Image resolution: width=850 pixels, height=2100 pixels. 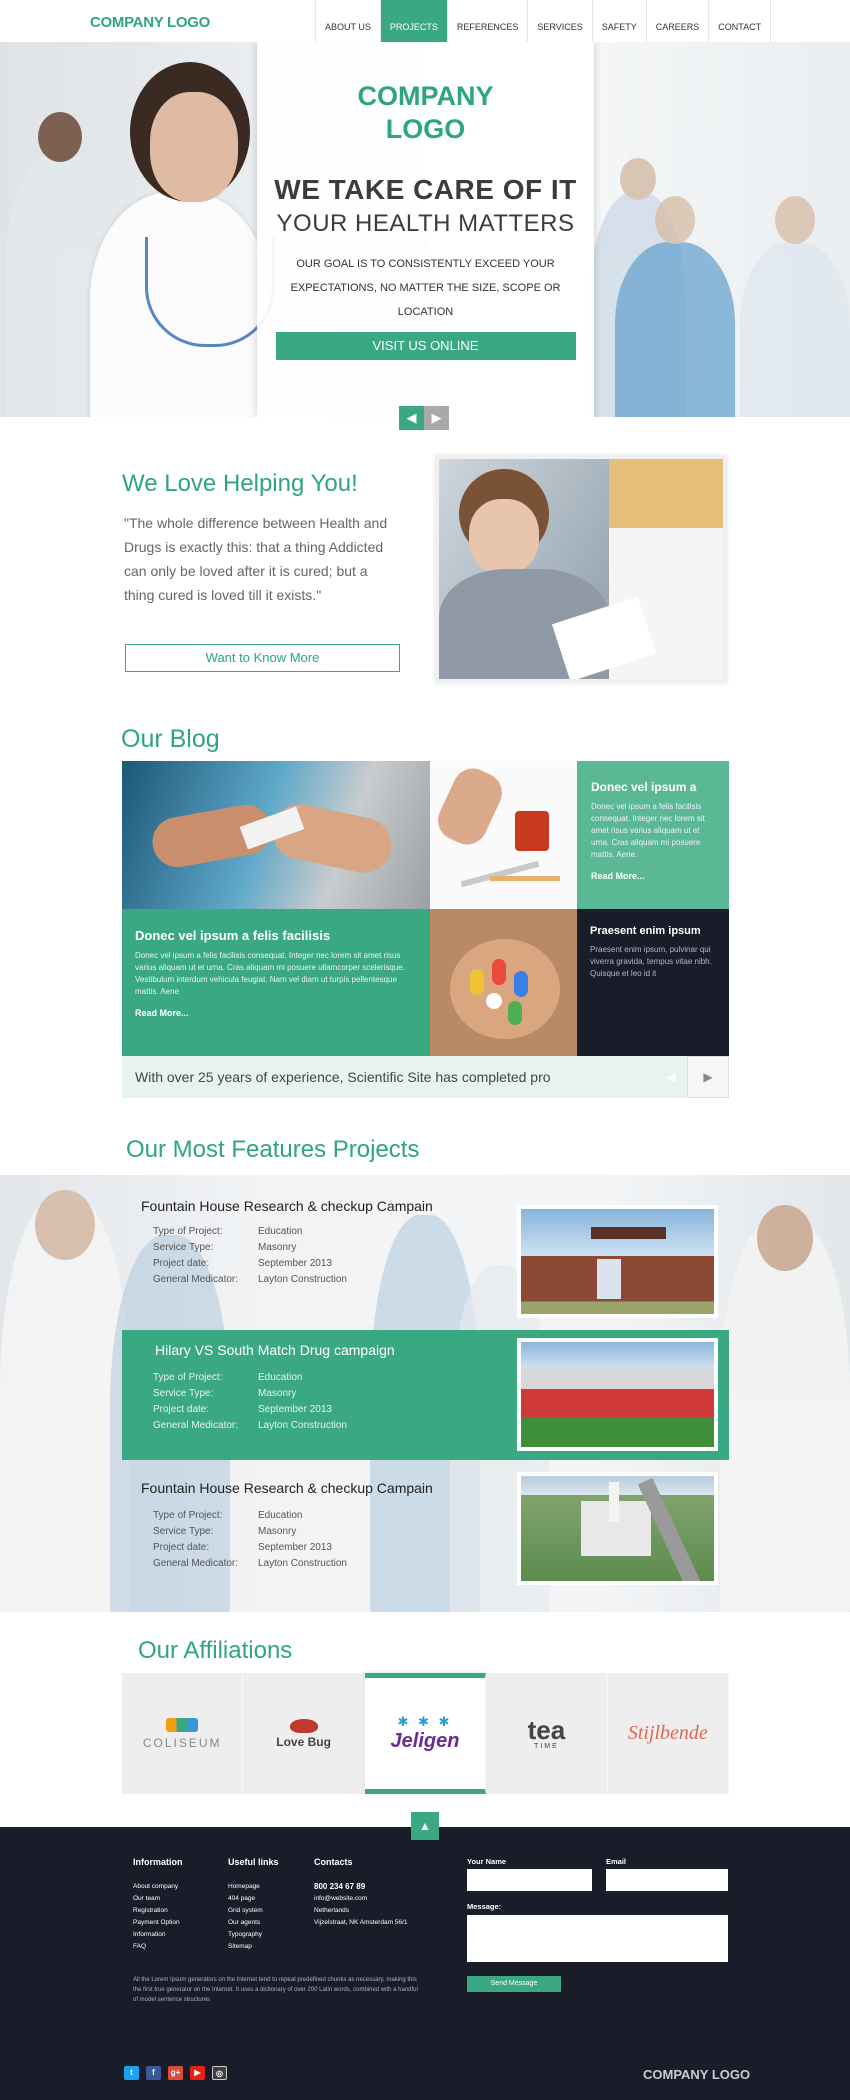 What do you see at coordinates (361, 1922) in the screenshot?
I see `contact-address: Vijzelstraat, NK Amsterdam 56/1` at bounding box center [361, 1922].